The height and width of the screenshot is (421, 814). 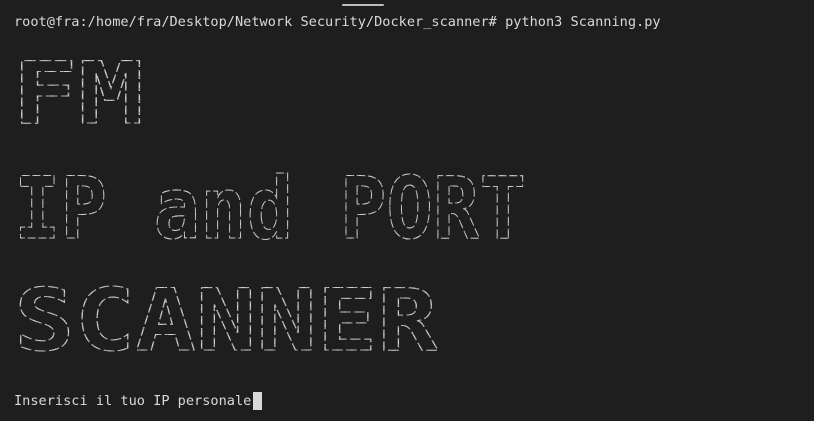 I want to click on executed-command: python3 Scanning.py, so click(x=583, y=22).